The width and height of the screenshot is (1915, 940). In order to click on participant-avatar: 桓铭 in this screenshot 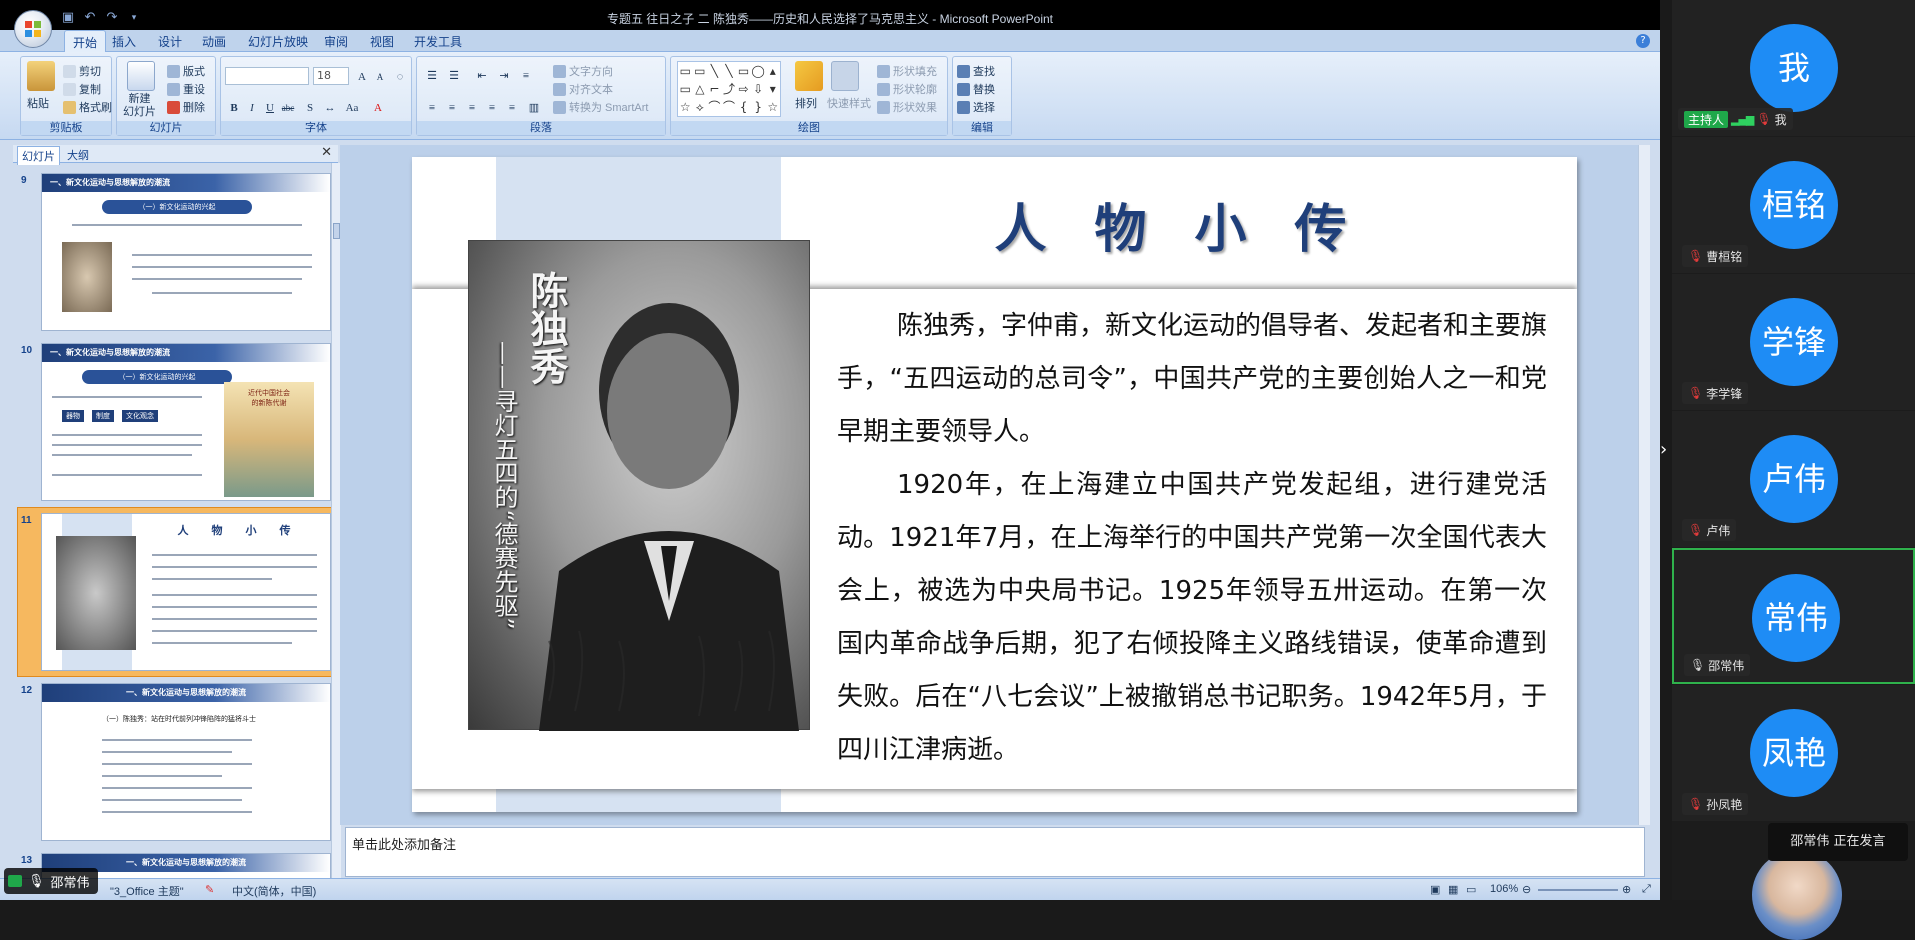, I will do `click(1794, 205)`.